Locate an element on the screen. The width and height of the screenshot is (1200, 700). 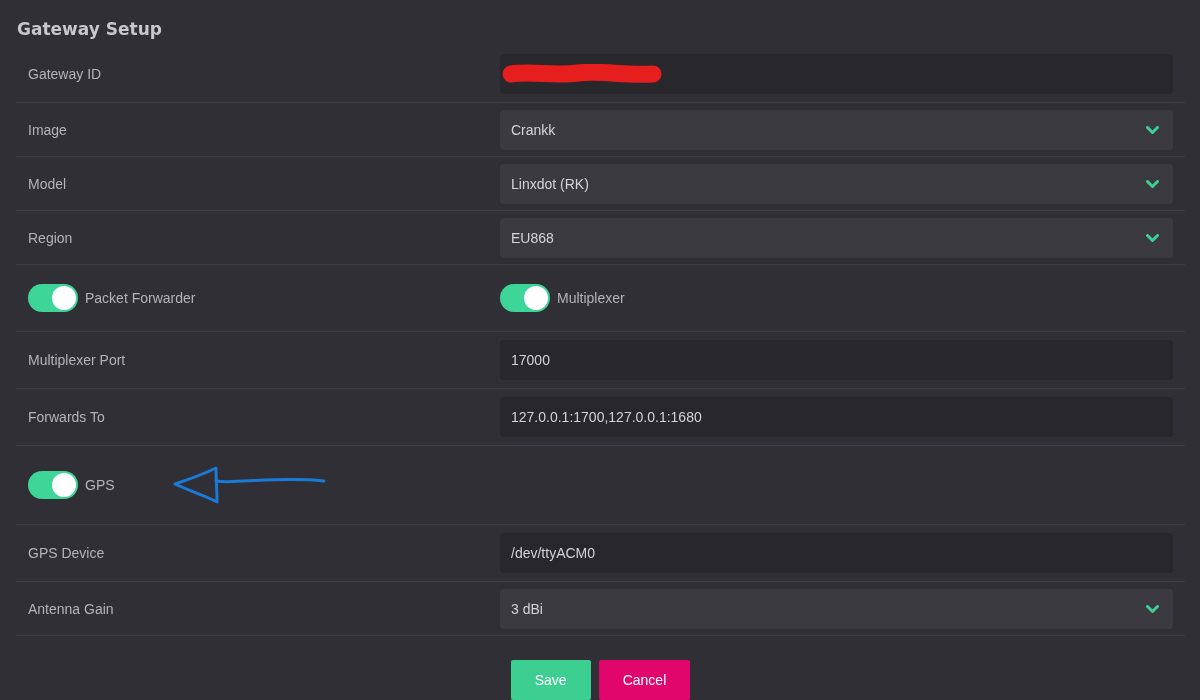
field-label: Gateway ID is located at coordinates (65, 74).